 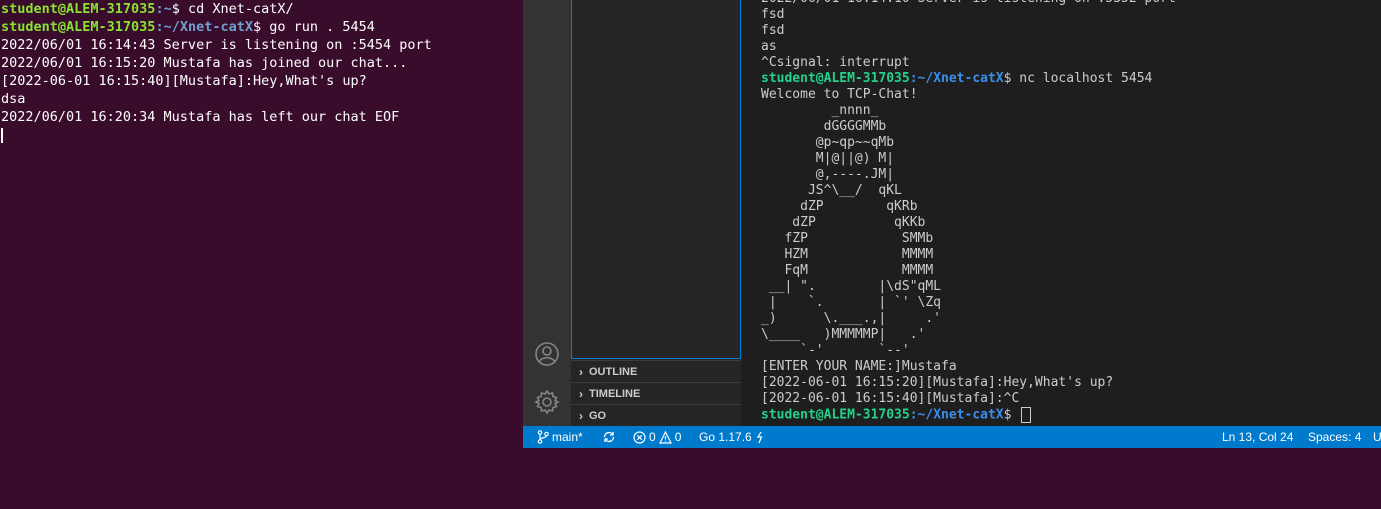 I want to click on terminal-line: student@ALEM-317035:~$ cd Xnet-catX/, so click(x=261, y=9).